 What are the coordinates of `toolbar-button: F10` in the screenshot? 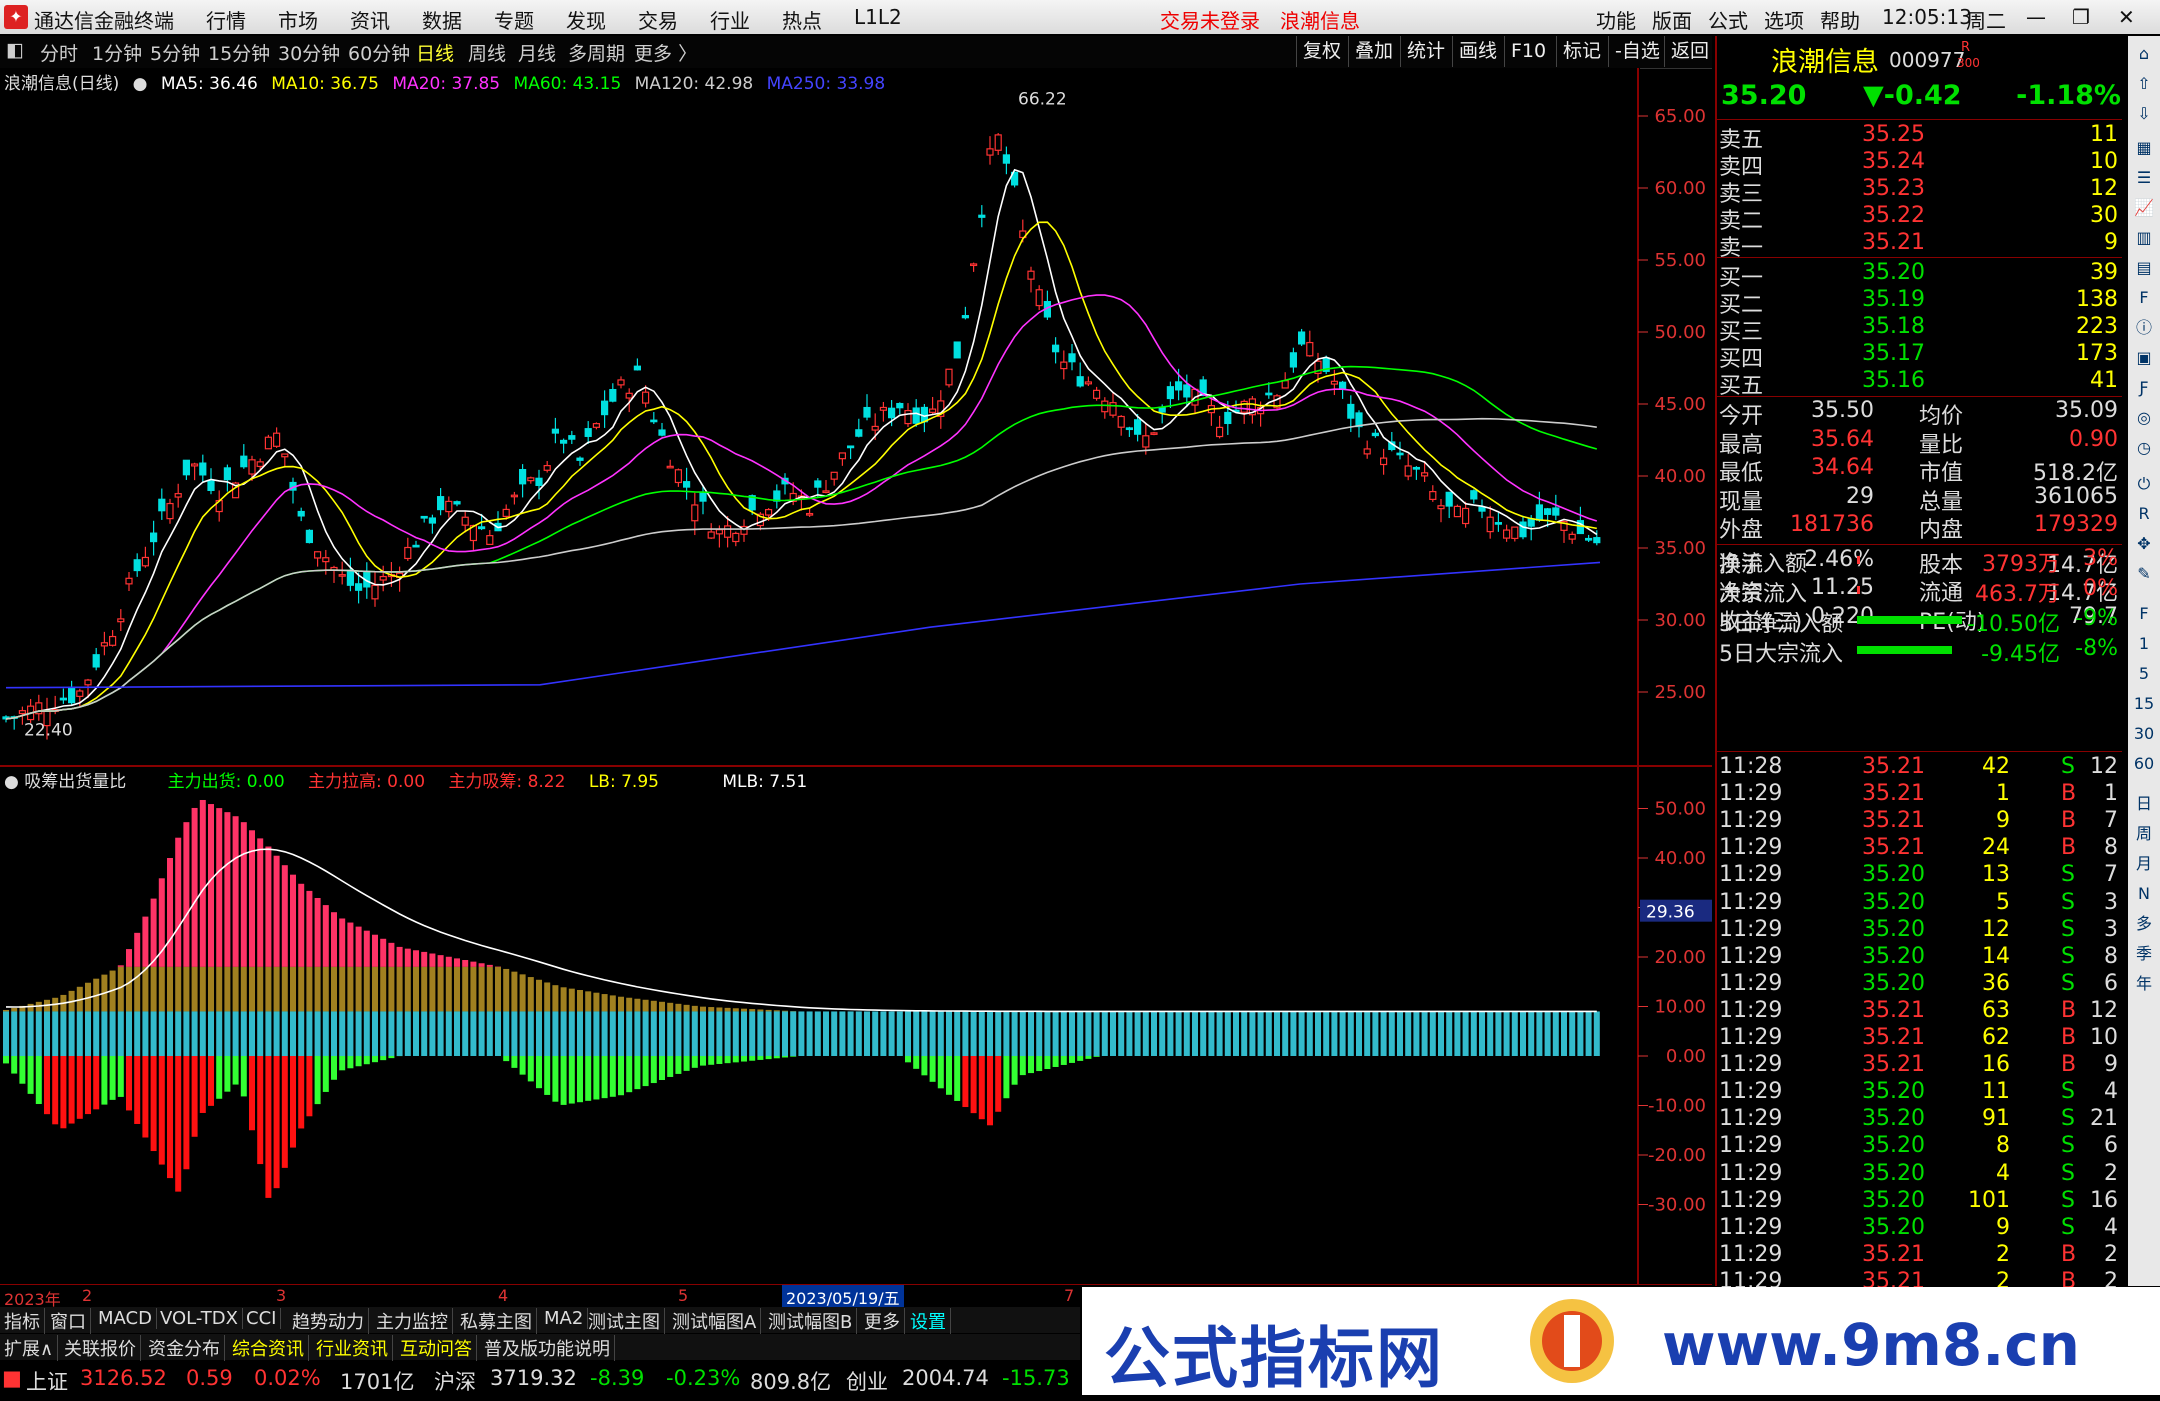 It's located at (1528, 51).